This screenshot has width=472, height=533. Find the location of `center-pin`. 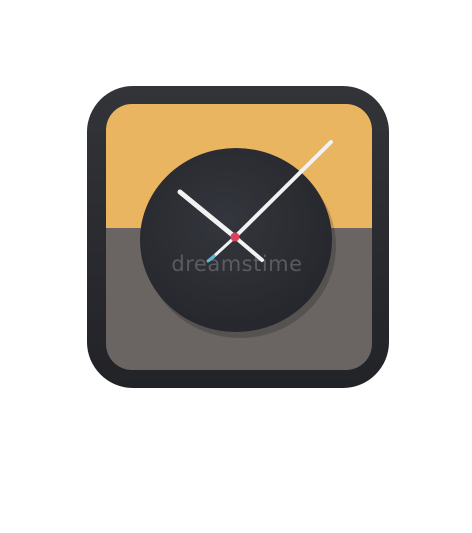

center-pin is located at coordinates (235, 237).